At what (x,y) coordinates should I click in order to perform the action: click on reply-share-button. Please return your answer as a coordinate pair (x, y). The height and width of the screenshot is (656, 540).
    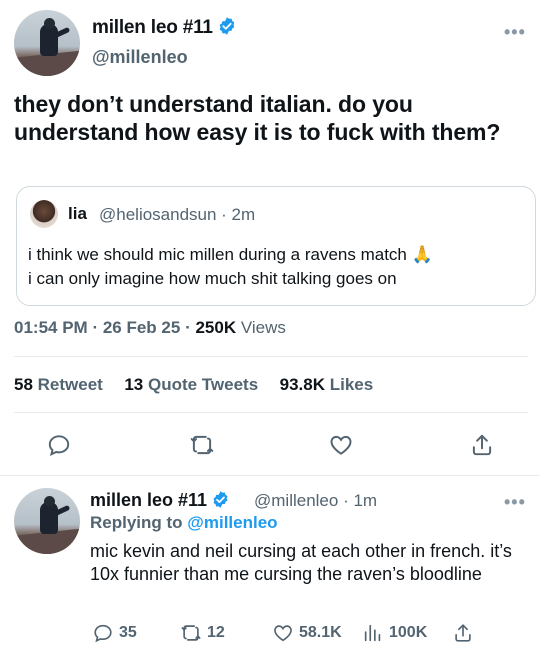
    Looking at the image, I should click on (463, 633).